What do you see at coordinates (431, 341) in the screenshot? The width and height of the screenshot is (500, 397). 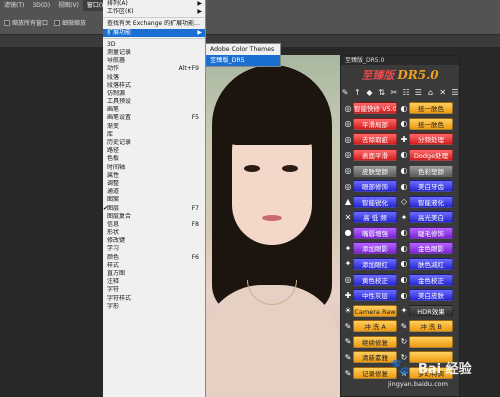 I see `panel-action-button` at bounding box center [431, 341].